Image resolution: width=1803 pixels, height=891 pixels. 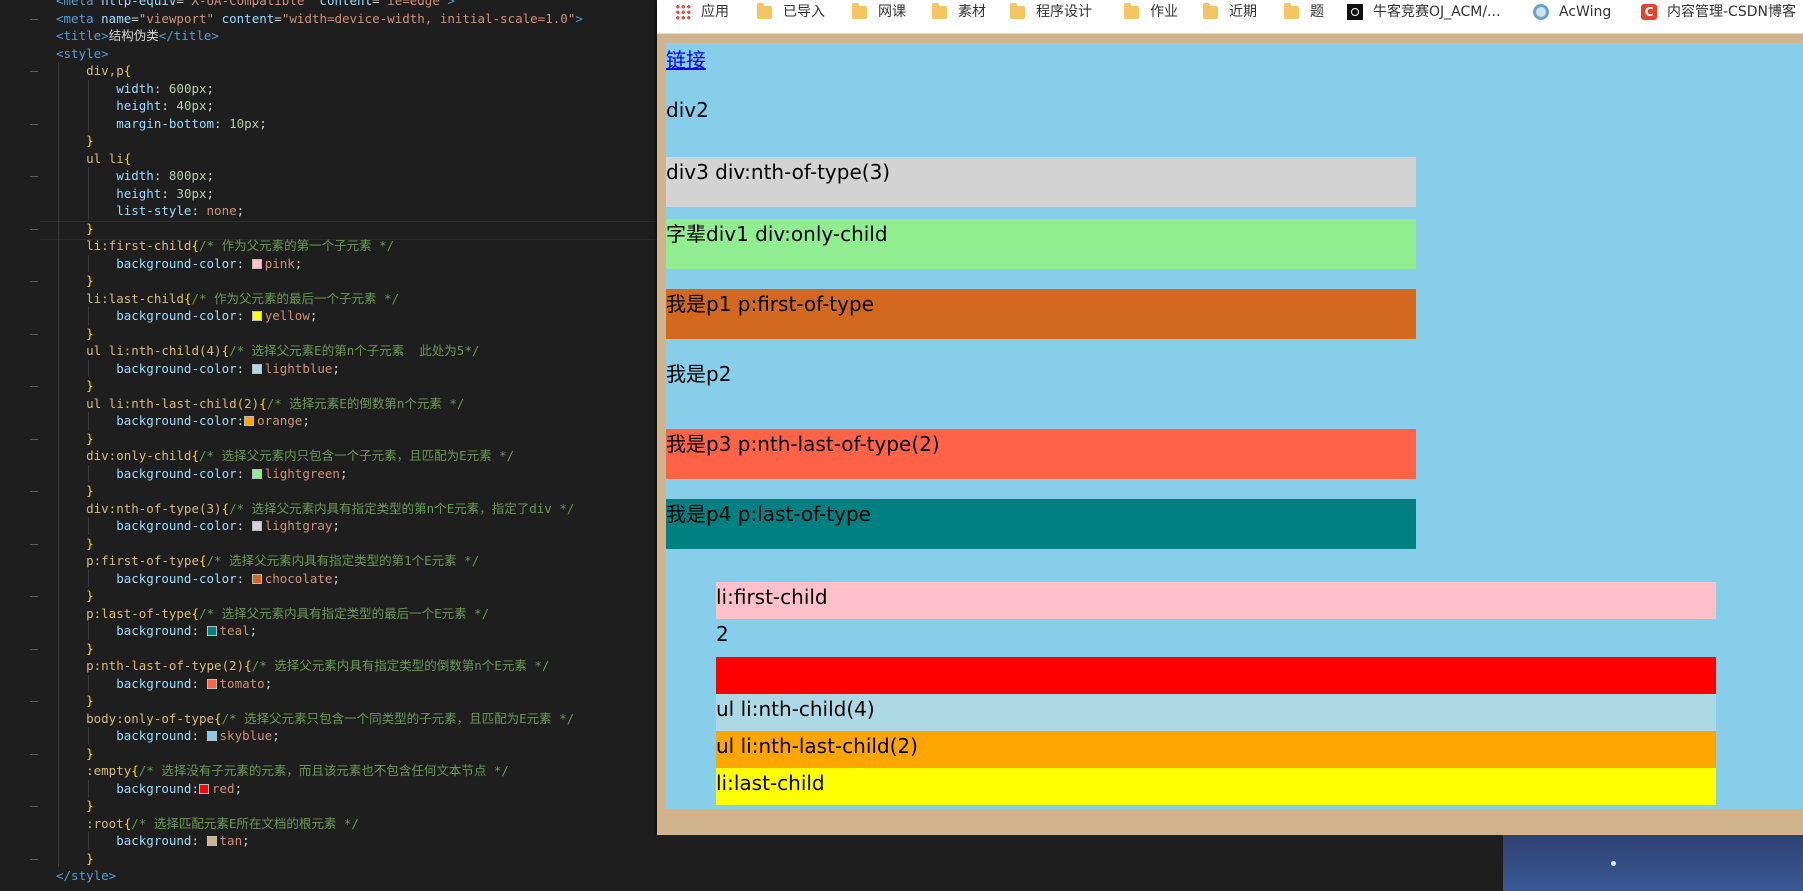 What do you see at coordinates (402, 508) in the screenshot?
I see `code-token: /* 选择父元素内具有指定类型的第n个E元素，指定了div */` at bounding box center [402, 508].